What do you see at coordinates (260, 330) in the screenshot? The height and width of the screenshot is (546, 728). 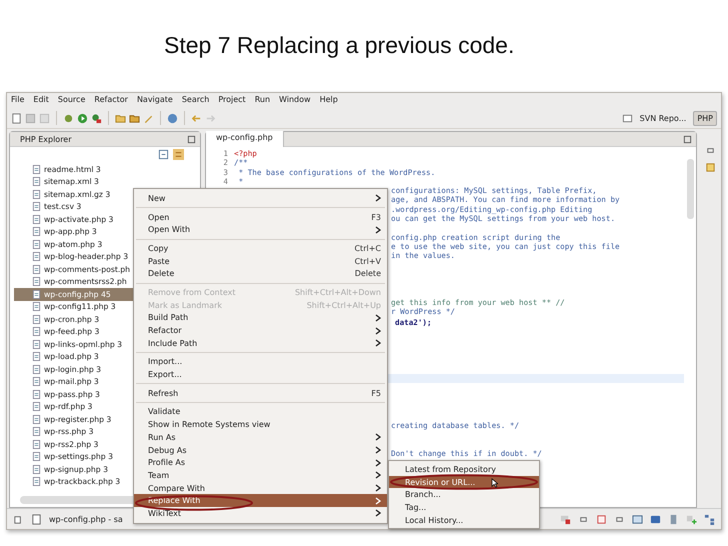 I see `context-menu-item: Refactor` at bounding box center [260, 330].